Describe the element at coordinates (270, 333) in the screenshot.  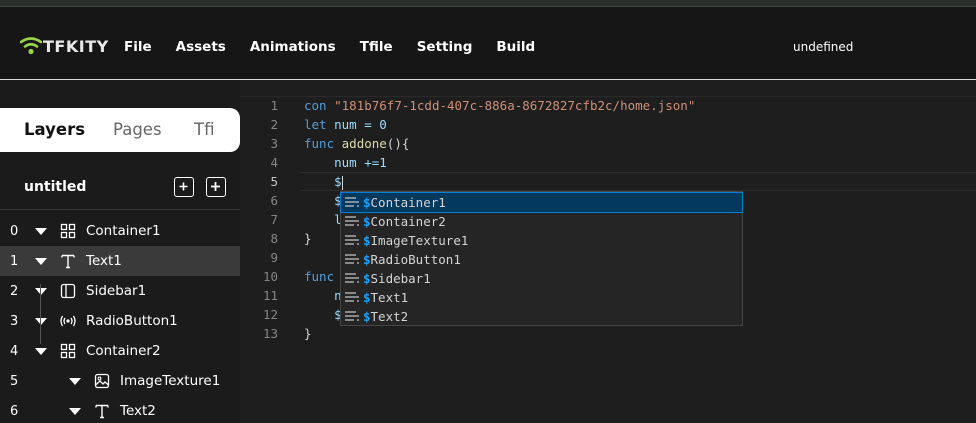
I see `line-number: 13` at that location.